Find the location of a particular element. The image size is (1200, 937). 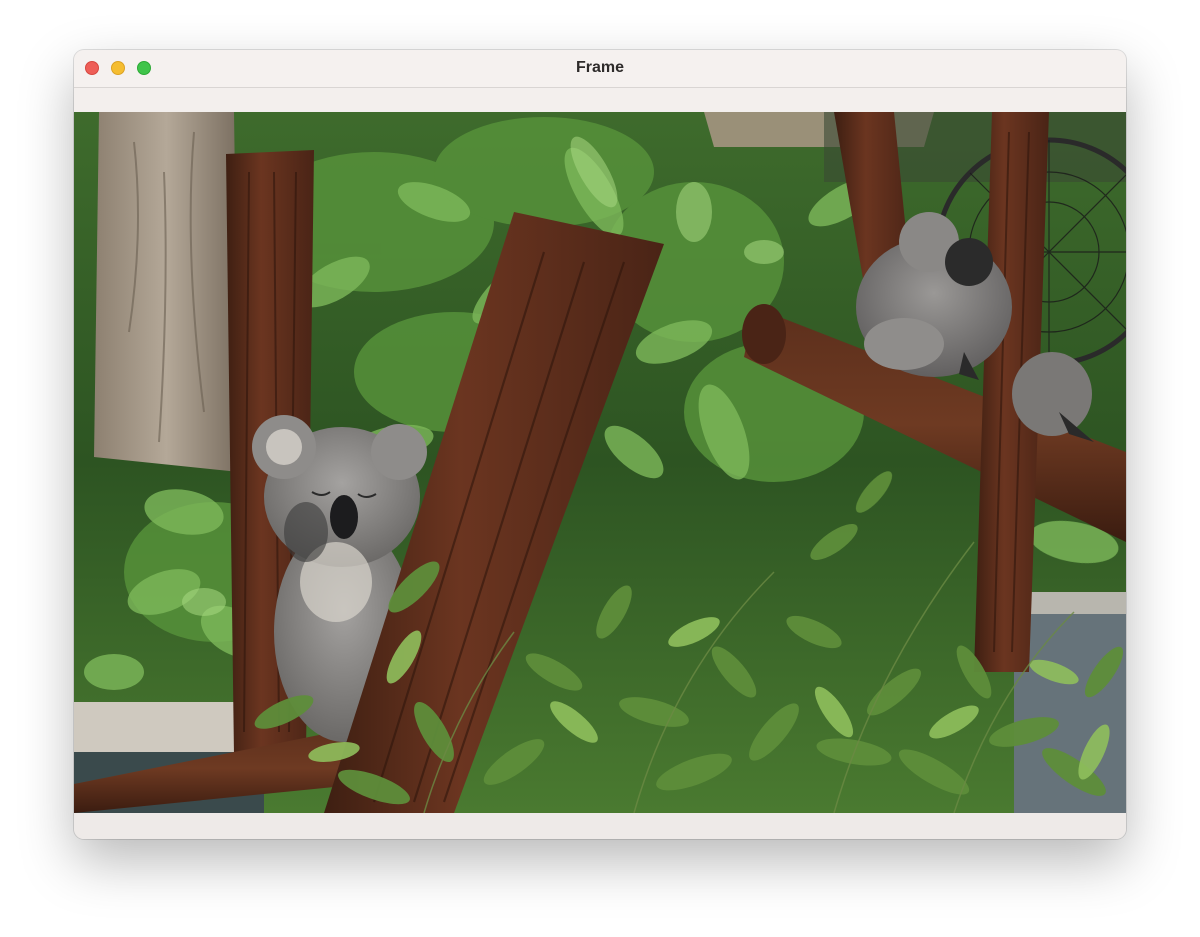

window-title: Frame is located at coordinates (600, 67).